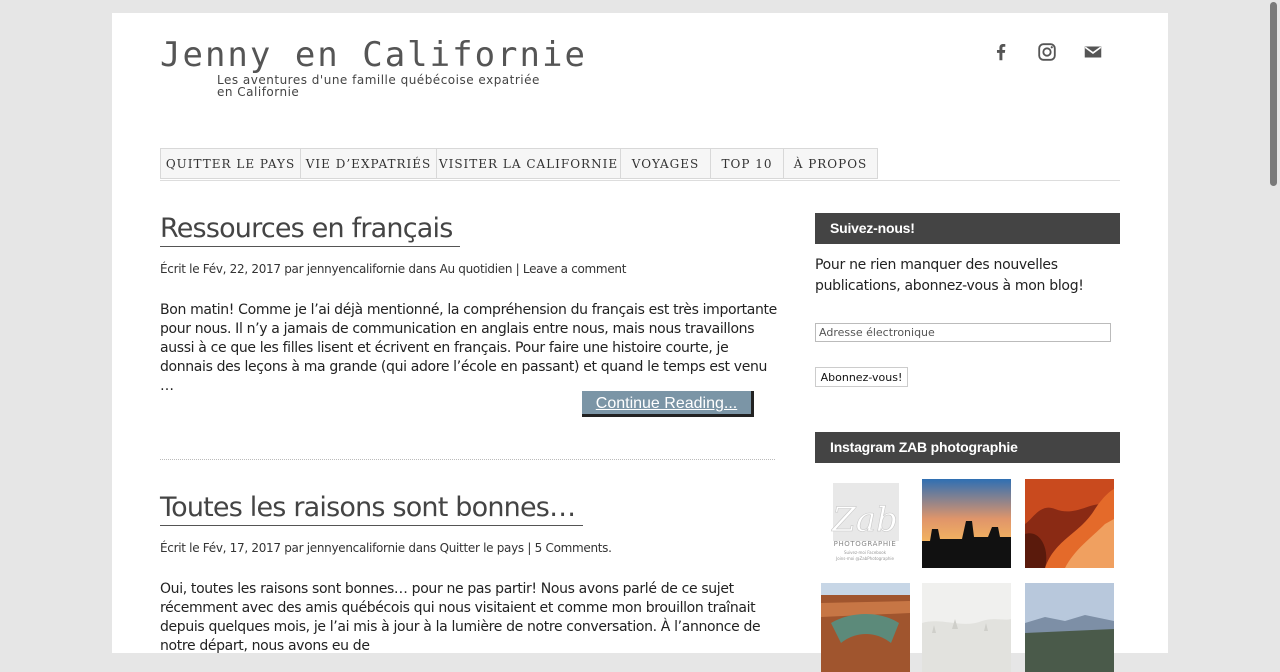 This screenshot has width=1280, height=672. Describe the element at coordinates (233, 269) in the screenshot. I see `post-date: Écrit le Fév, 22, 2017 par` at that location.